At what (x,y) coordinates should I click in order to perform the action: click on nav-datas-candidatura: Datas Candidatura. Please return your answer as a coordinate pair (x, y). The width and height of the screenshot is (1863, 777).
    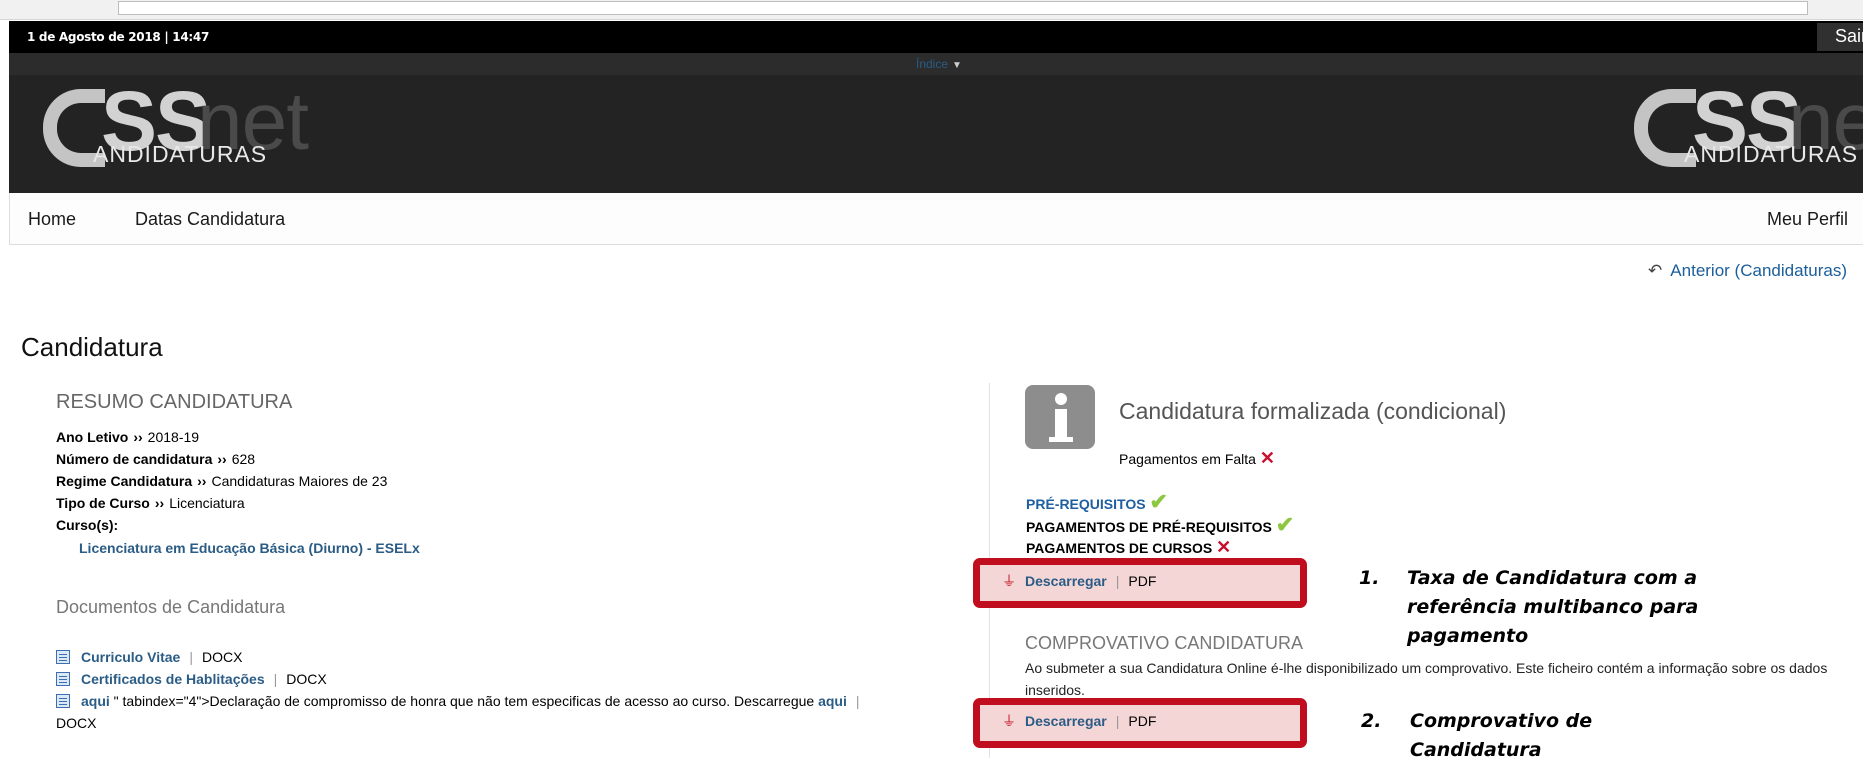
    Looking at the image, I should click on (210, 219).